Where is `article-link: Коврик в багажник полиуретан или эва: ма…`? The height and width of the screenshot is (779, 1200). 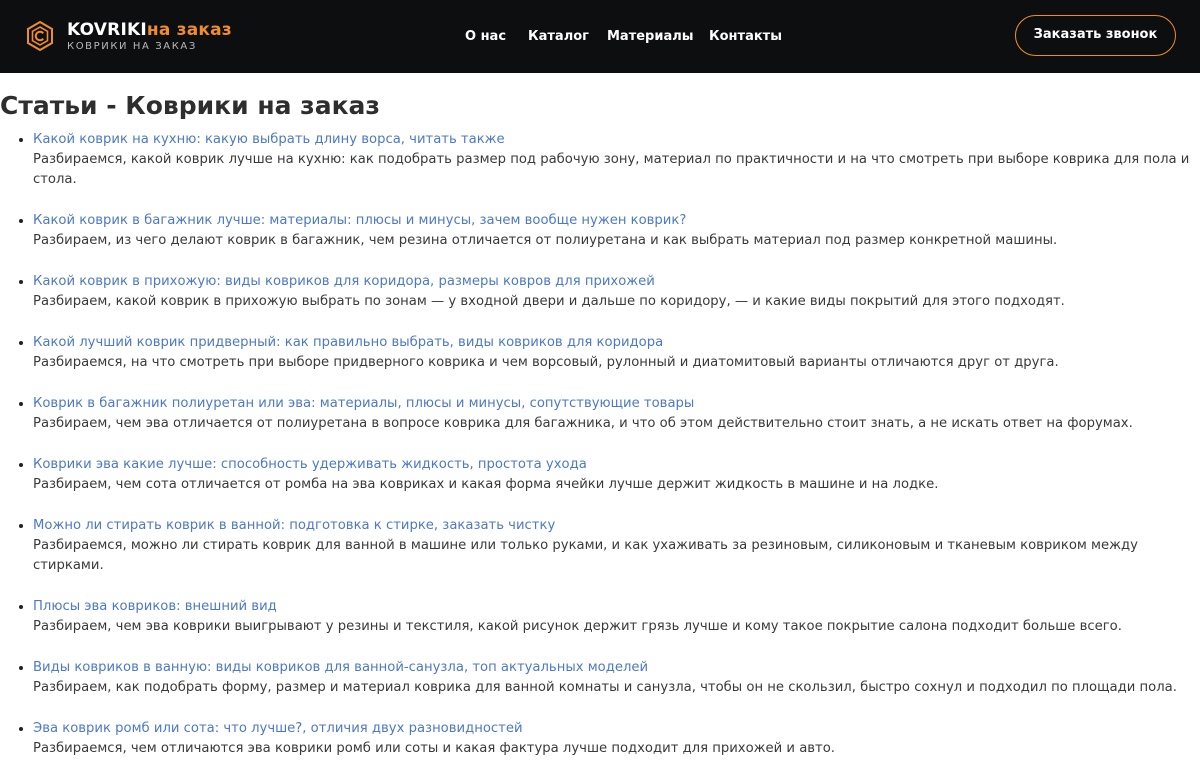 article-link: Коврик в багажник полиуретан или эва: ма… is located at coordinates (611, 404).